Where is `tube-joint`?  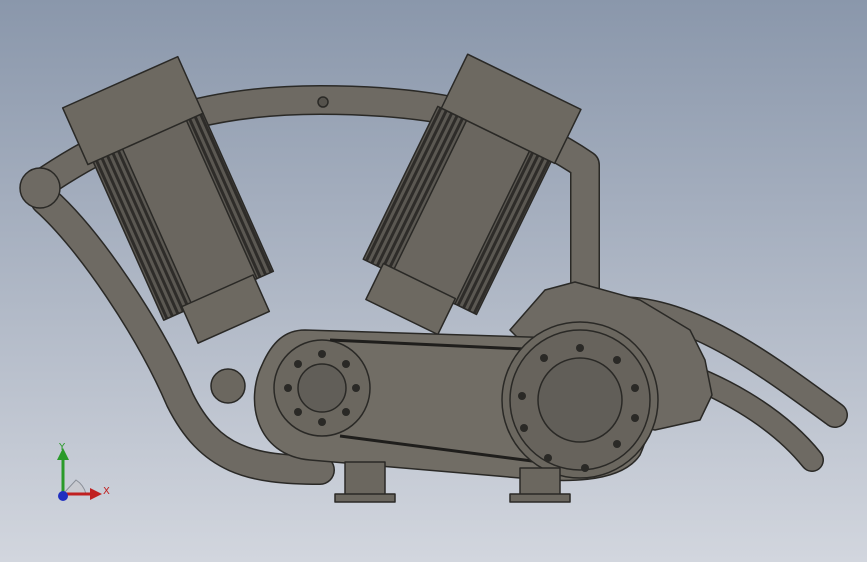 tube-joint is located at coordinates (40, 188).